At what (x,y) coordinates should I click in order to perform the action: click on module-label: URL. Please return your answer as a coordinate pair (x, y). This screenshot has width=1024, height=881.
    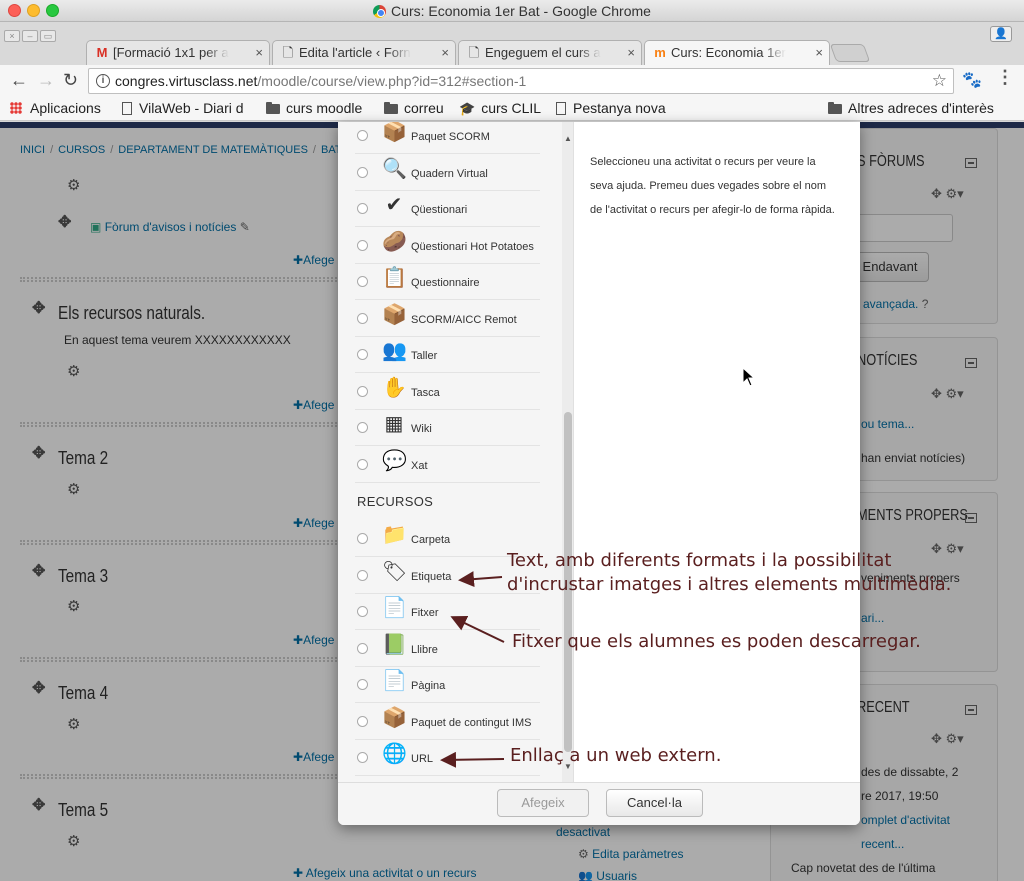
    Looking at the image, I should click on (422, 759).